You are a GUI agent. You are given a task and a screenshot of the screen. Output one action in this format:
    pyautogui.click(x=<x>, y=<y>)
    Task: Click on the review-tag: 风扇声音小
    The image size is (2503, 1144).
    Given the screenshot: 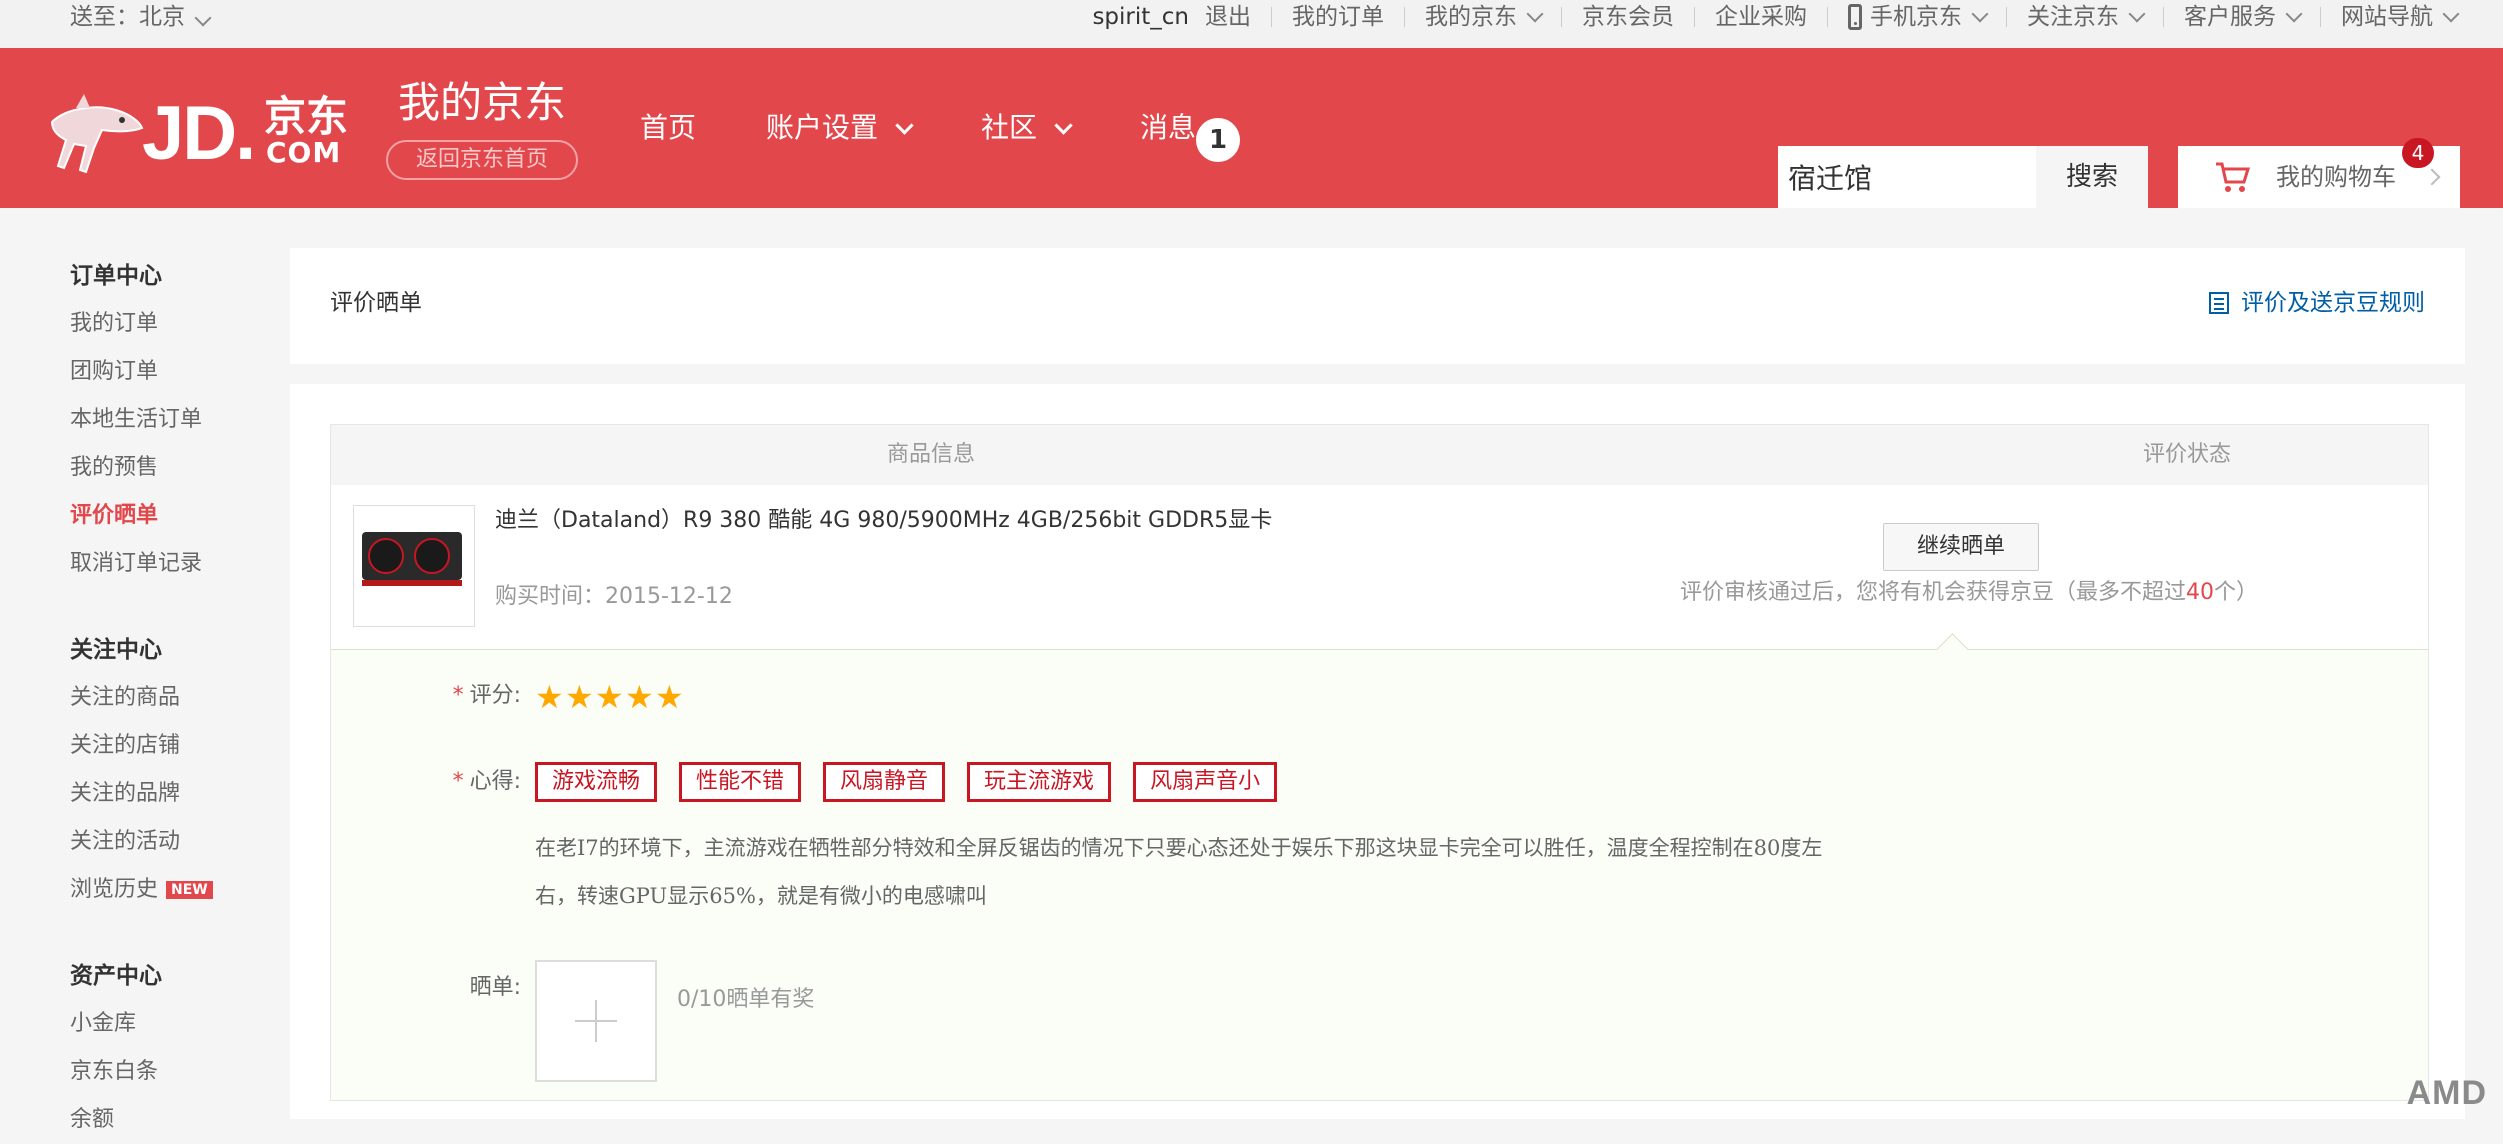 What is the action you would take?
    pyautogui.click(x=1205, y=782)
    